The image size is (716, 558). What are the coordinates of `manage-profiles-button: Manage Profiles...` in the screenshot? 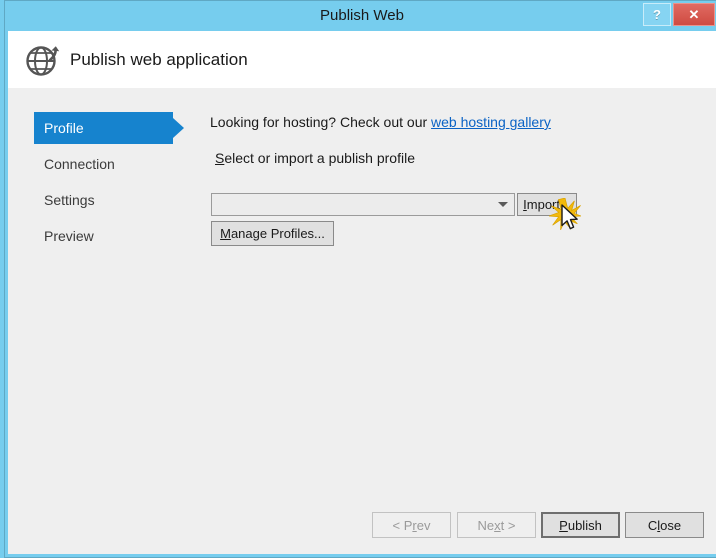 It's located at (272, 233).